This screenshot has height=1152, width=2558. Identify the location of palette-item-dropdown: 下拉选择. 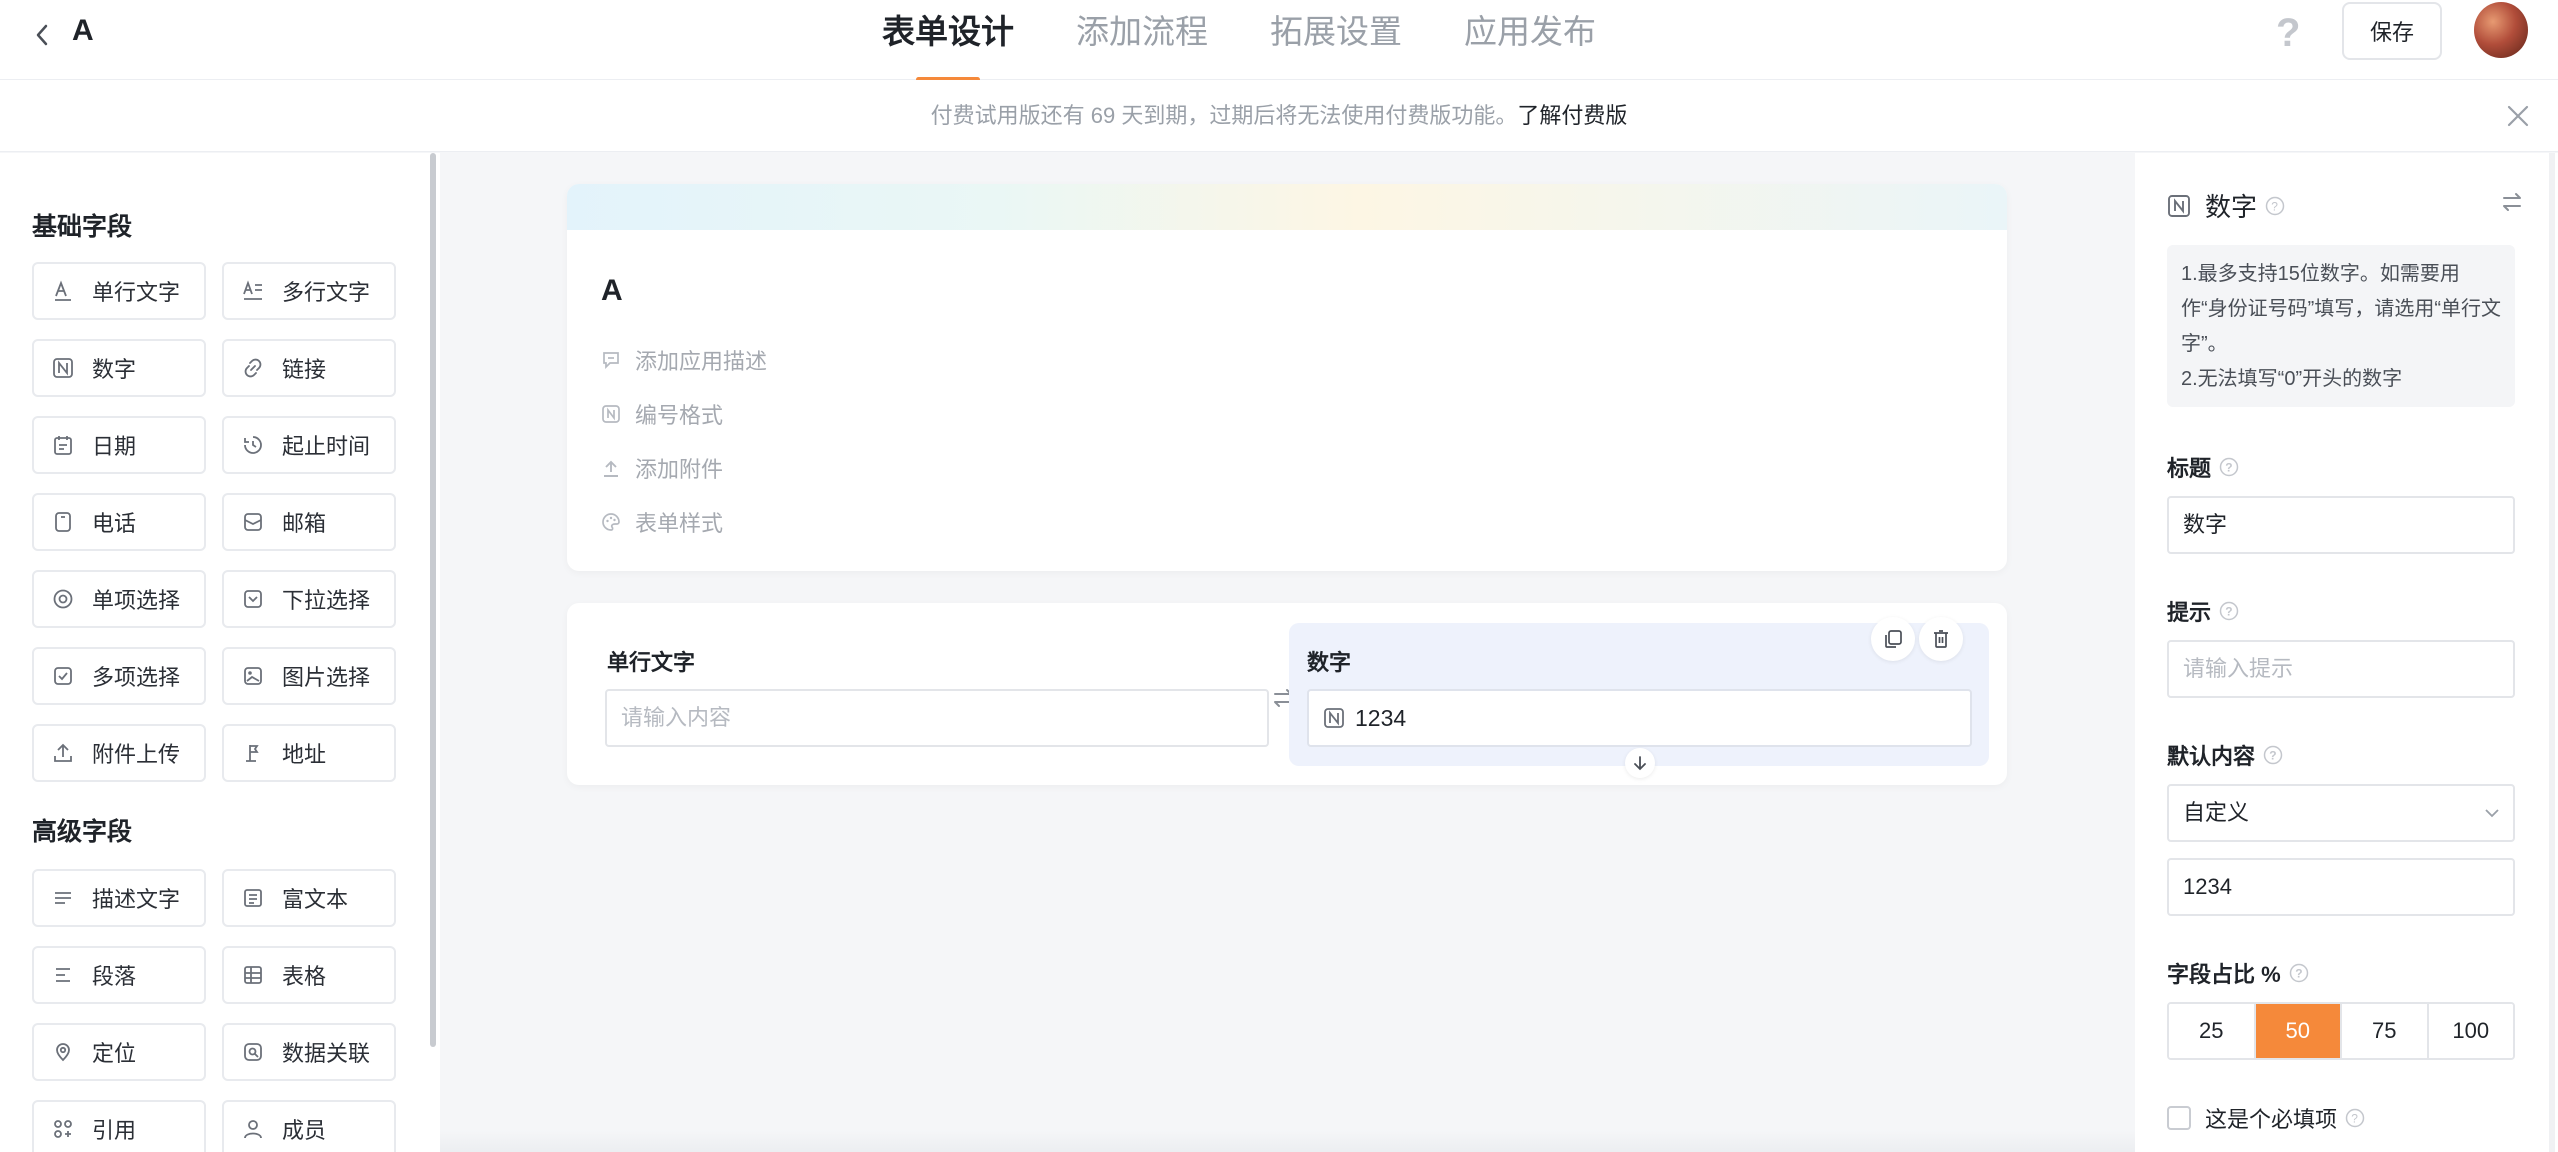
(309, 599).